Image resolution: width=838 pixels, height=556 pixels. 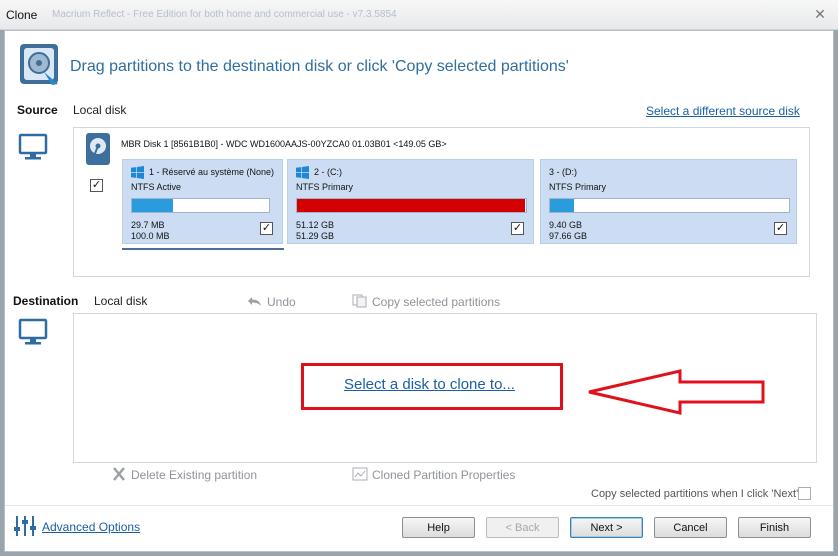 What do you see at coordinates (91, 527) in the screenshot?
I see `advanced-options-link: Advanced Options` at bounding box center [91, 527].